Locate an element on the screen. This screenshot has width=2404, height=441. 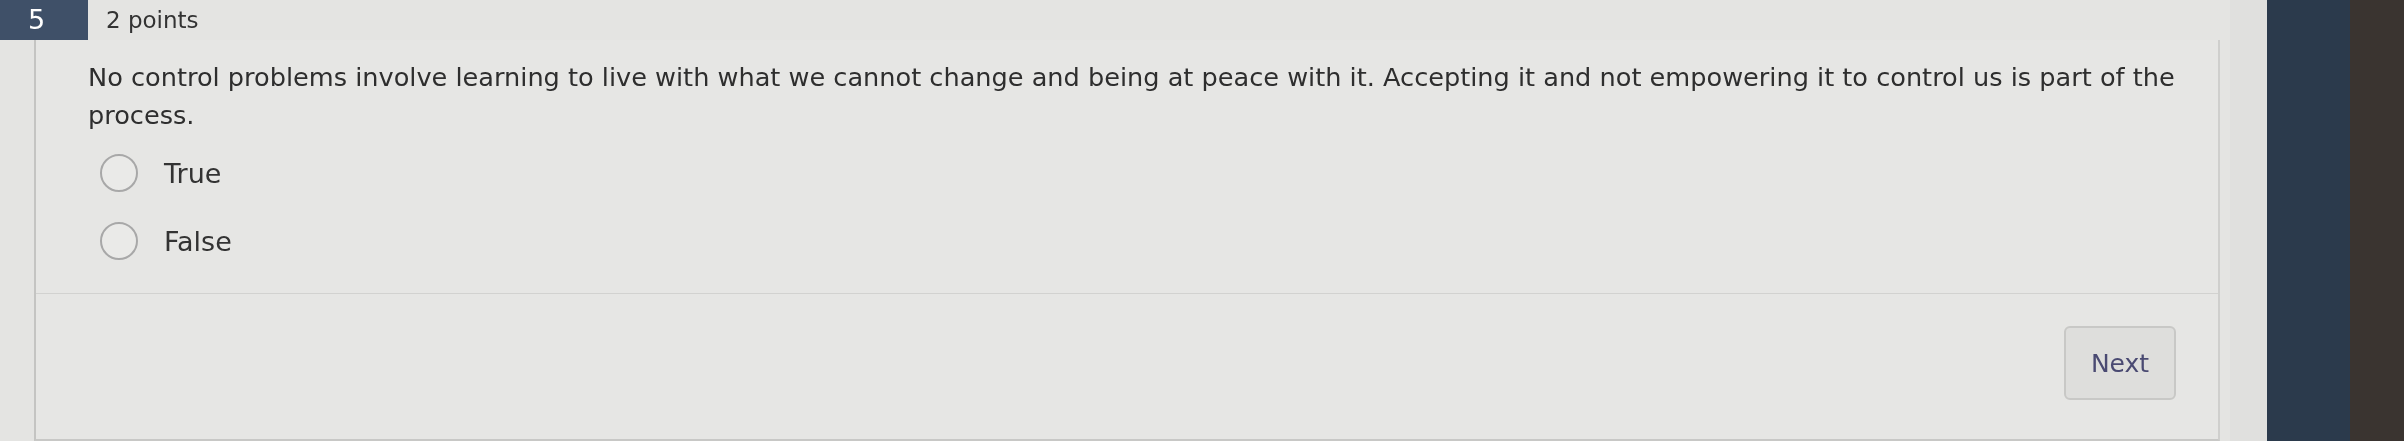
next-button: Next is located at coordinates (2120, 363).